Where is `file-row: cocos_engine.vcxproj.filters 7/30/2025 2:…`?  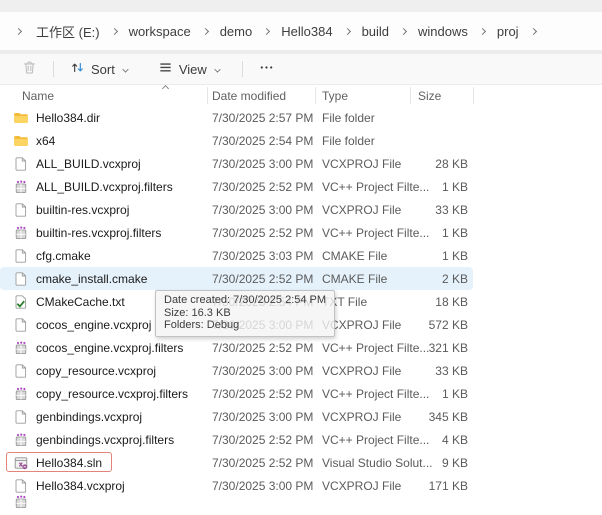 file-row: cocos_engine.vcxproj.filters 7/30/2025 2:… is located at coordinates (236, 347).